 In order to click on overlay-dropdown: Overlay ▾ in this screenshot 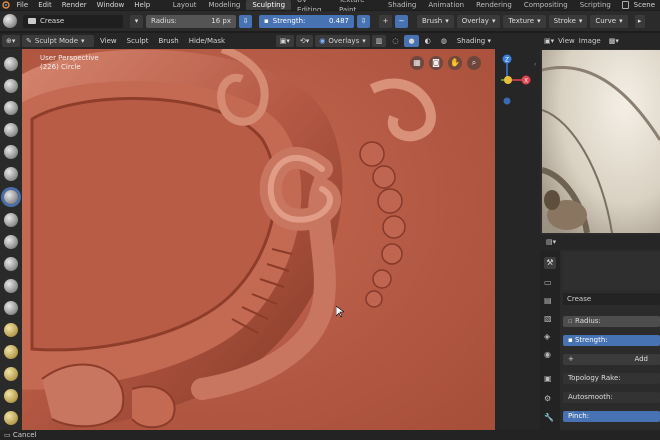, I will do `click(478, 21)`.